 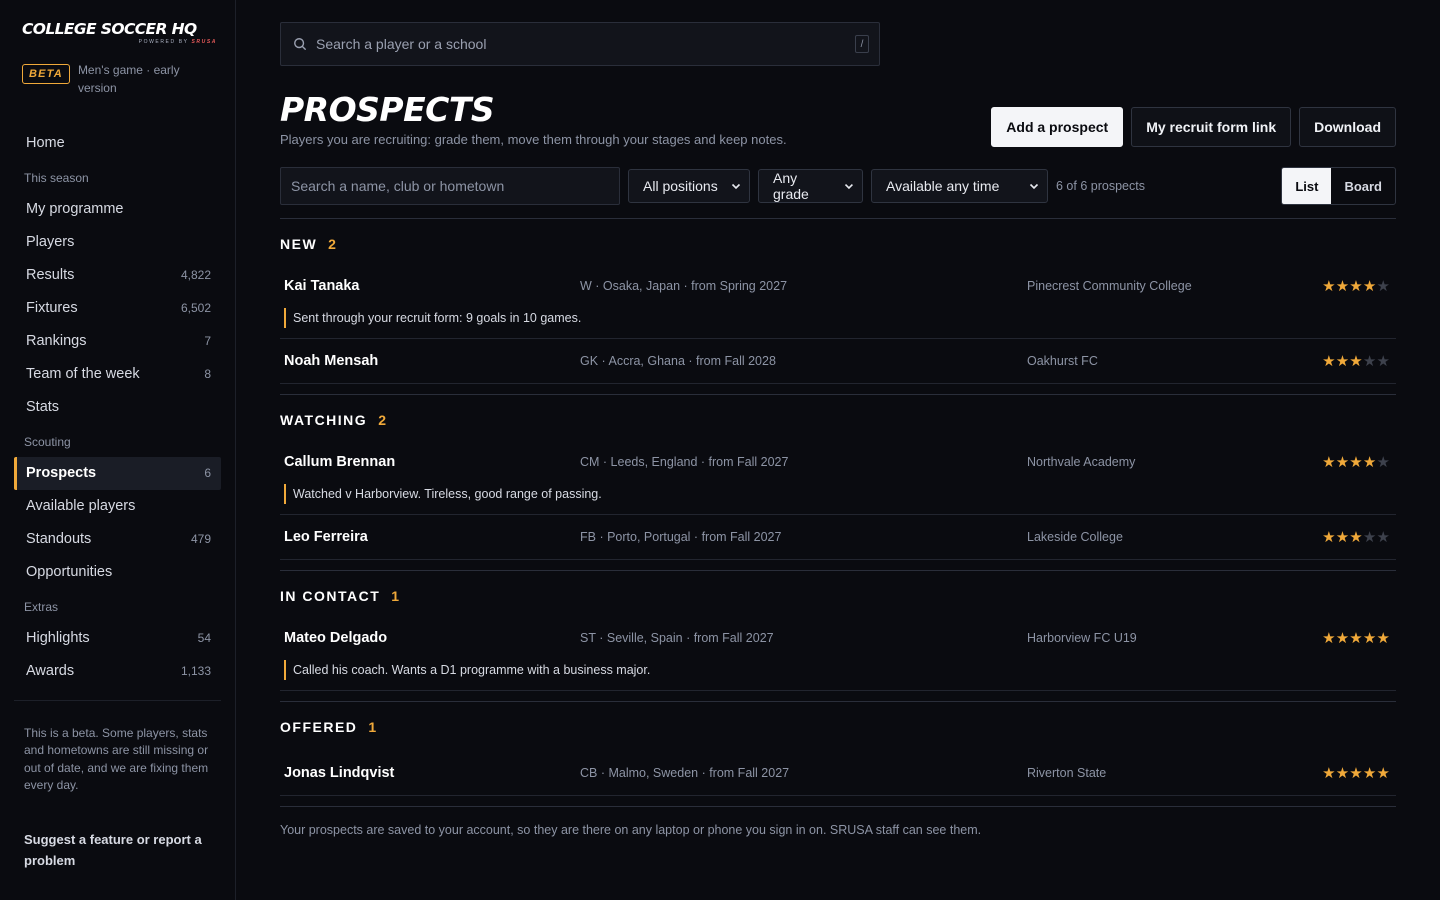 What do you see at coordinates (838, 595) in the screenshot?
I see `group-header: IN CONTACT 1` at bounding box center [838, 595].